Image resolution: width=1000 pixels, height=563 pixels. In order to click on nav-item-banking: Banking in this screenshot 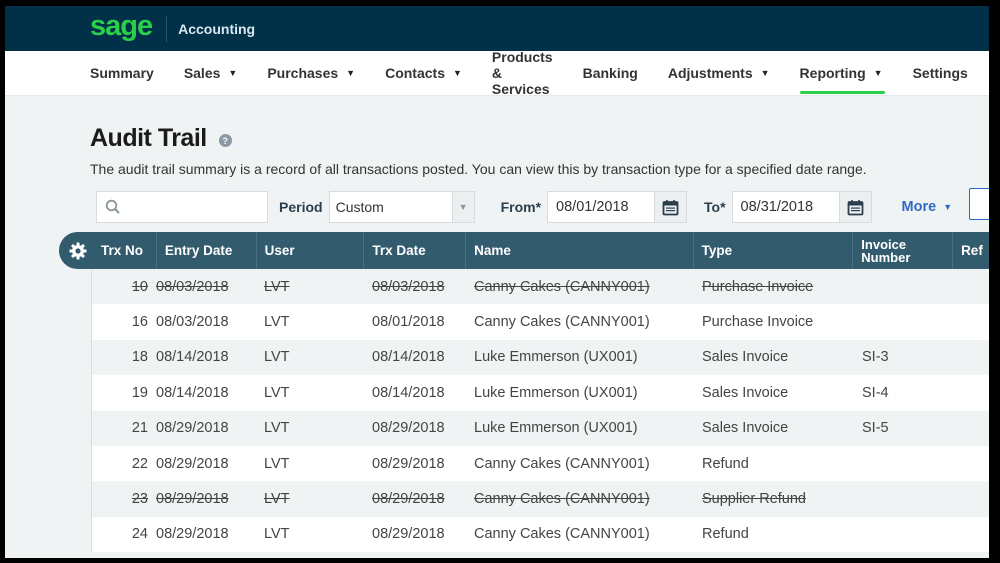, I will do `click(610, 73)`.